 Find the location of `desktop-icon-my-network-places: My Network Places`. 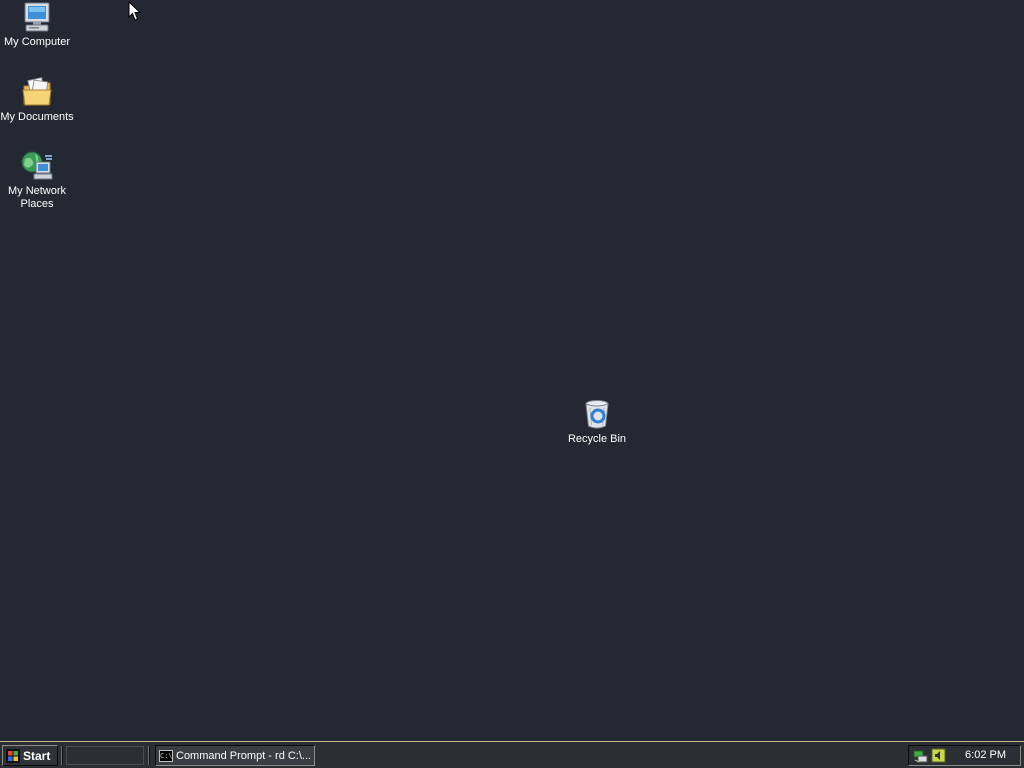

desktop-icon-my-network-places: My Network Places is located at coordinates (37, 180).